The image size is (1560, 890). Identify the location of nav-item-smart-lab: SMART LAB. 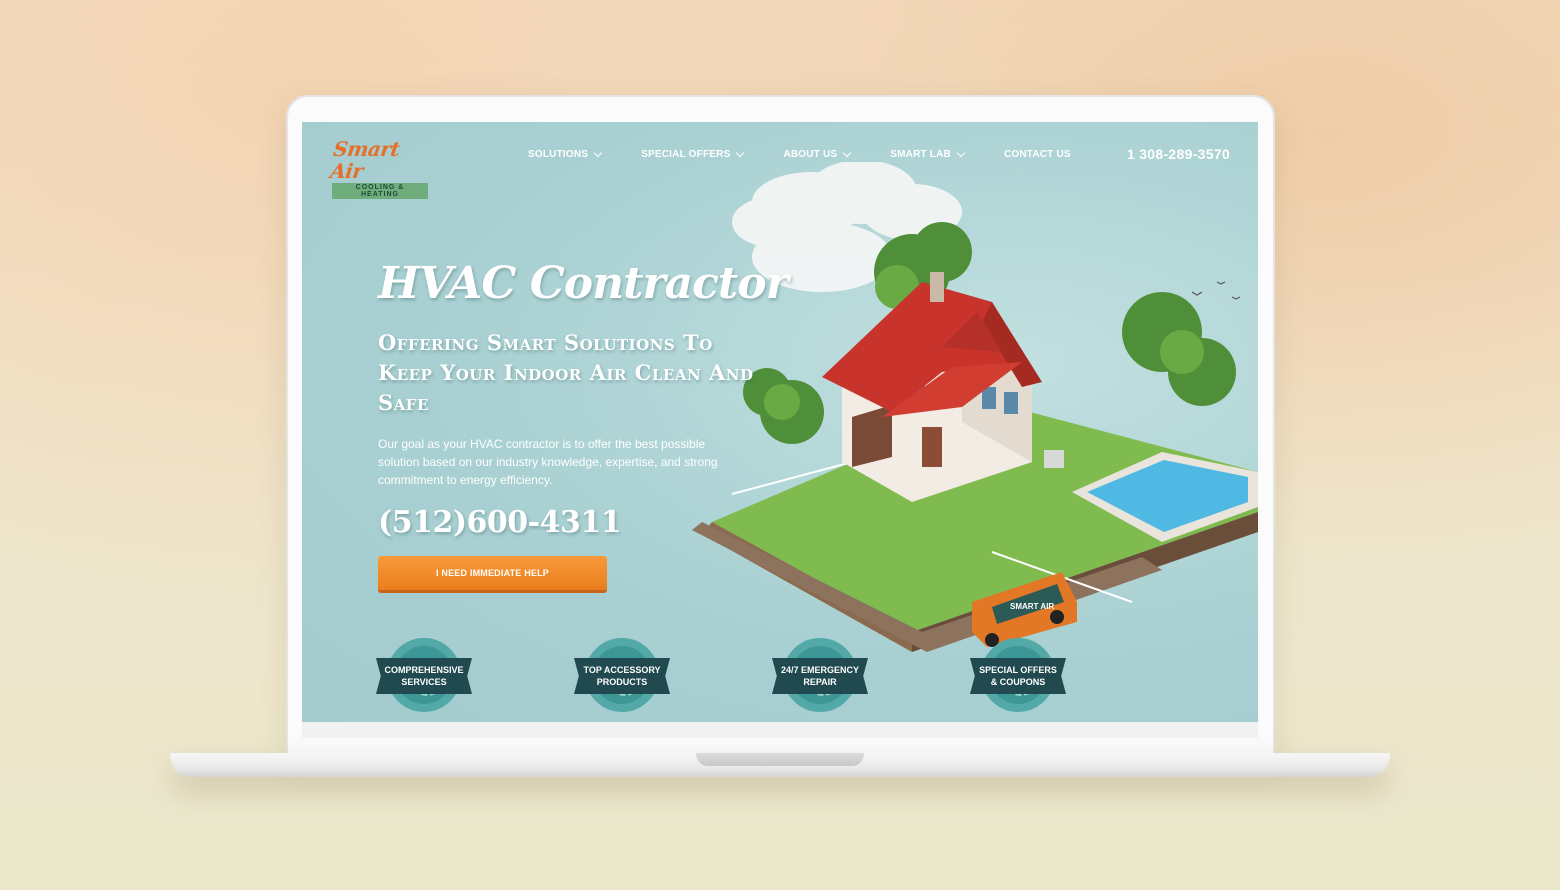
(928, 154).